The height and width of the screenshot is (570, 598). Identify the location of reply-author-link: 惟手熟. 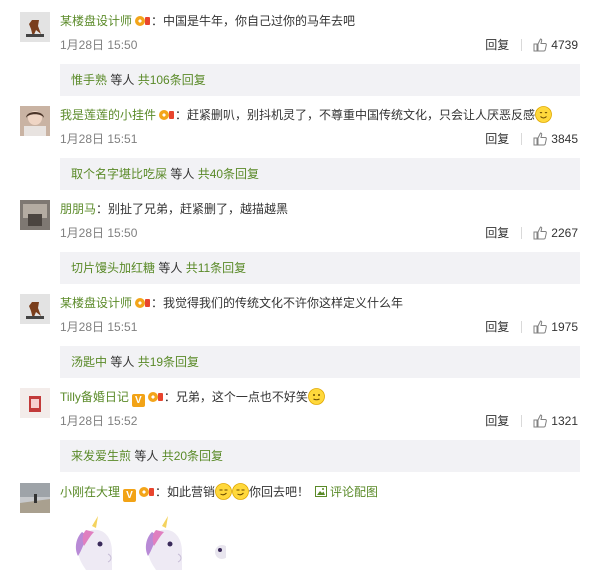
(89, 80).